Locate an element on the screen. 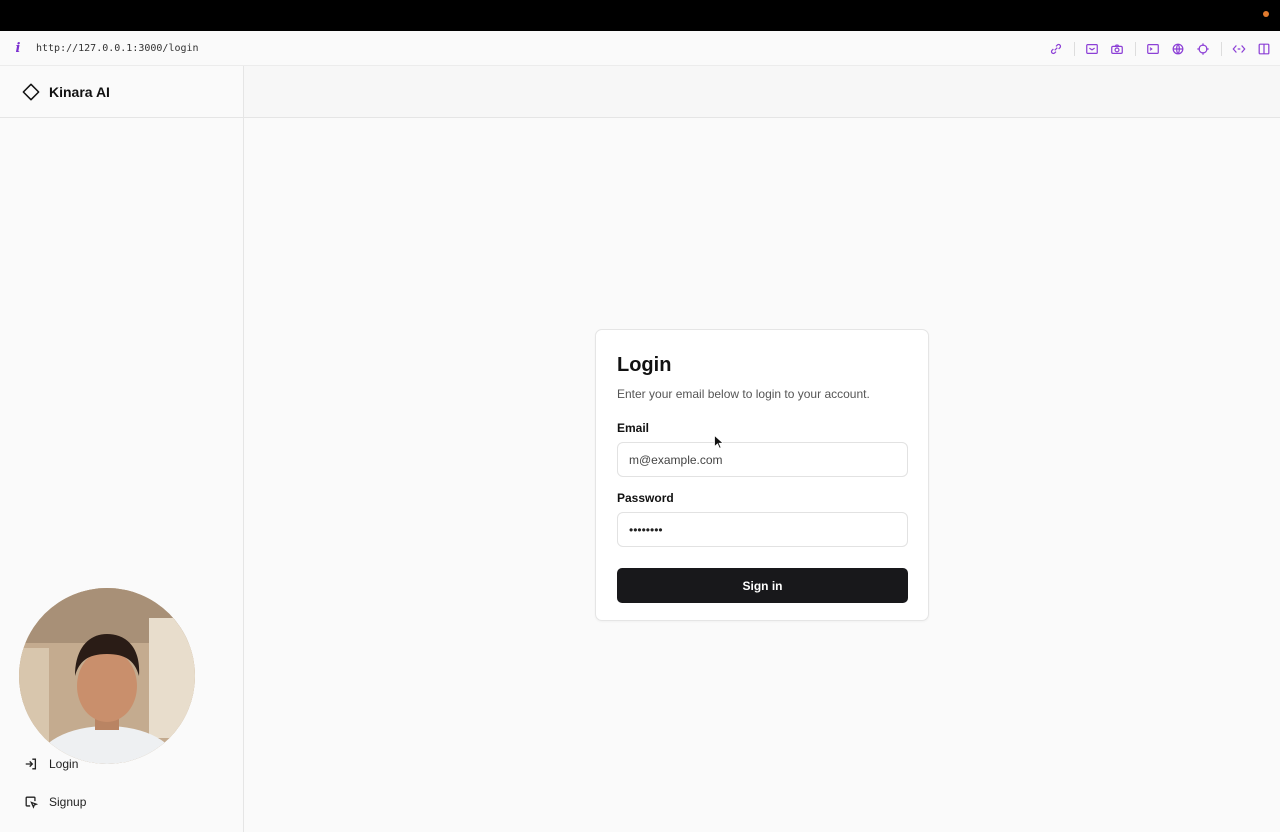 Image resolution: width=1280 pixels, height=832 pixels. presenter-video is located at coordinates (107, 676).